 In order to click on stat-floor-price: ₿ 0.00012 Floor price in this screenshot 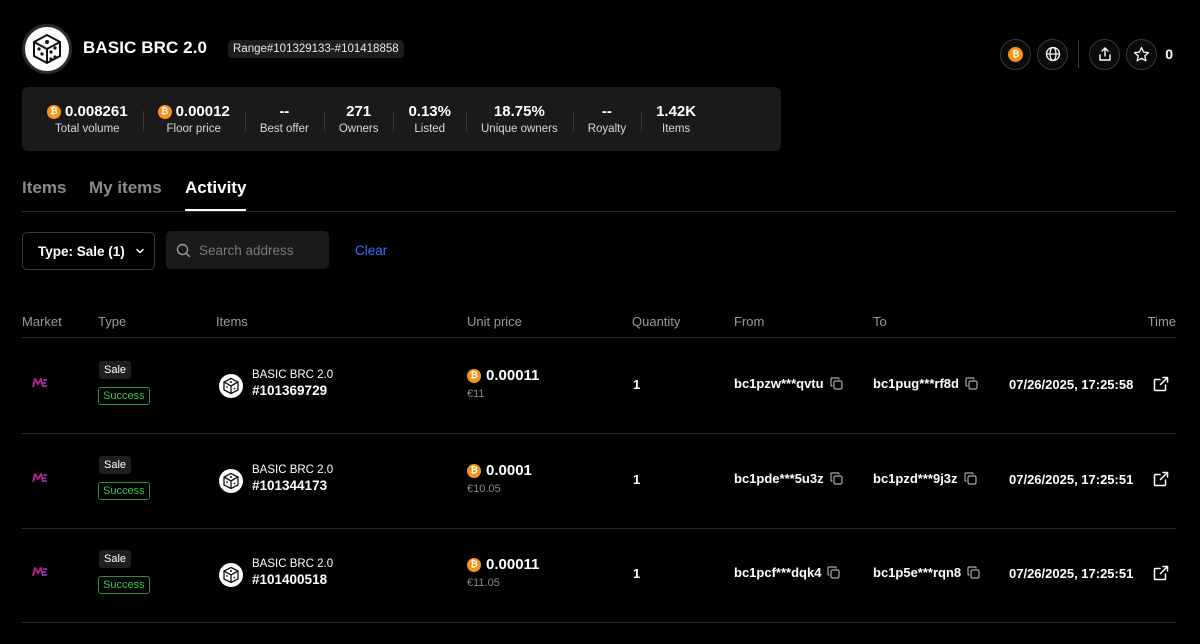, I will do `click(193, 119)`.